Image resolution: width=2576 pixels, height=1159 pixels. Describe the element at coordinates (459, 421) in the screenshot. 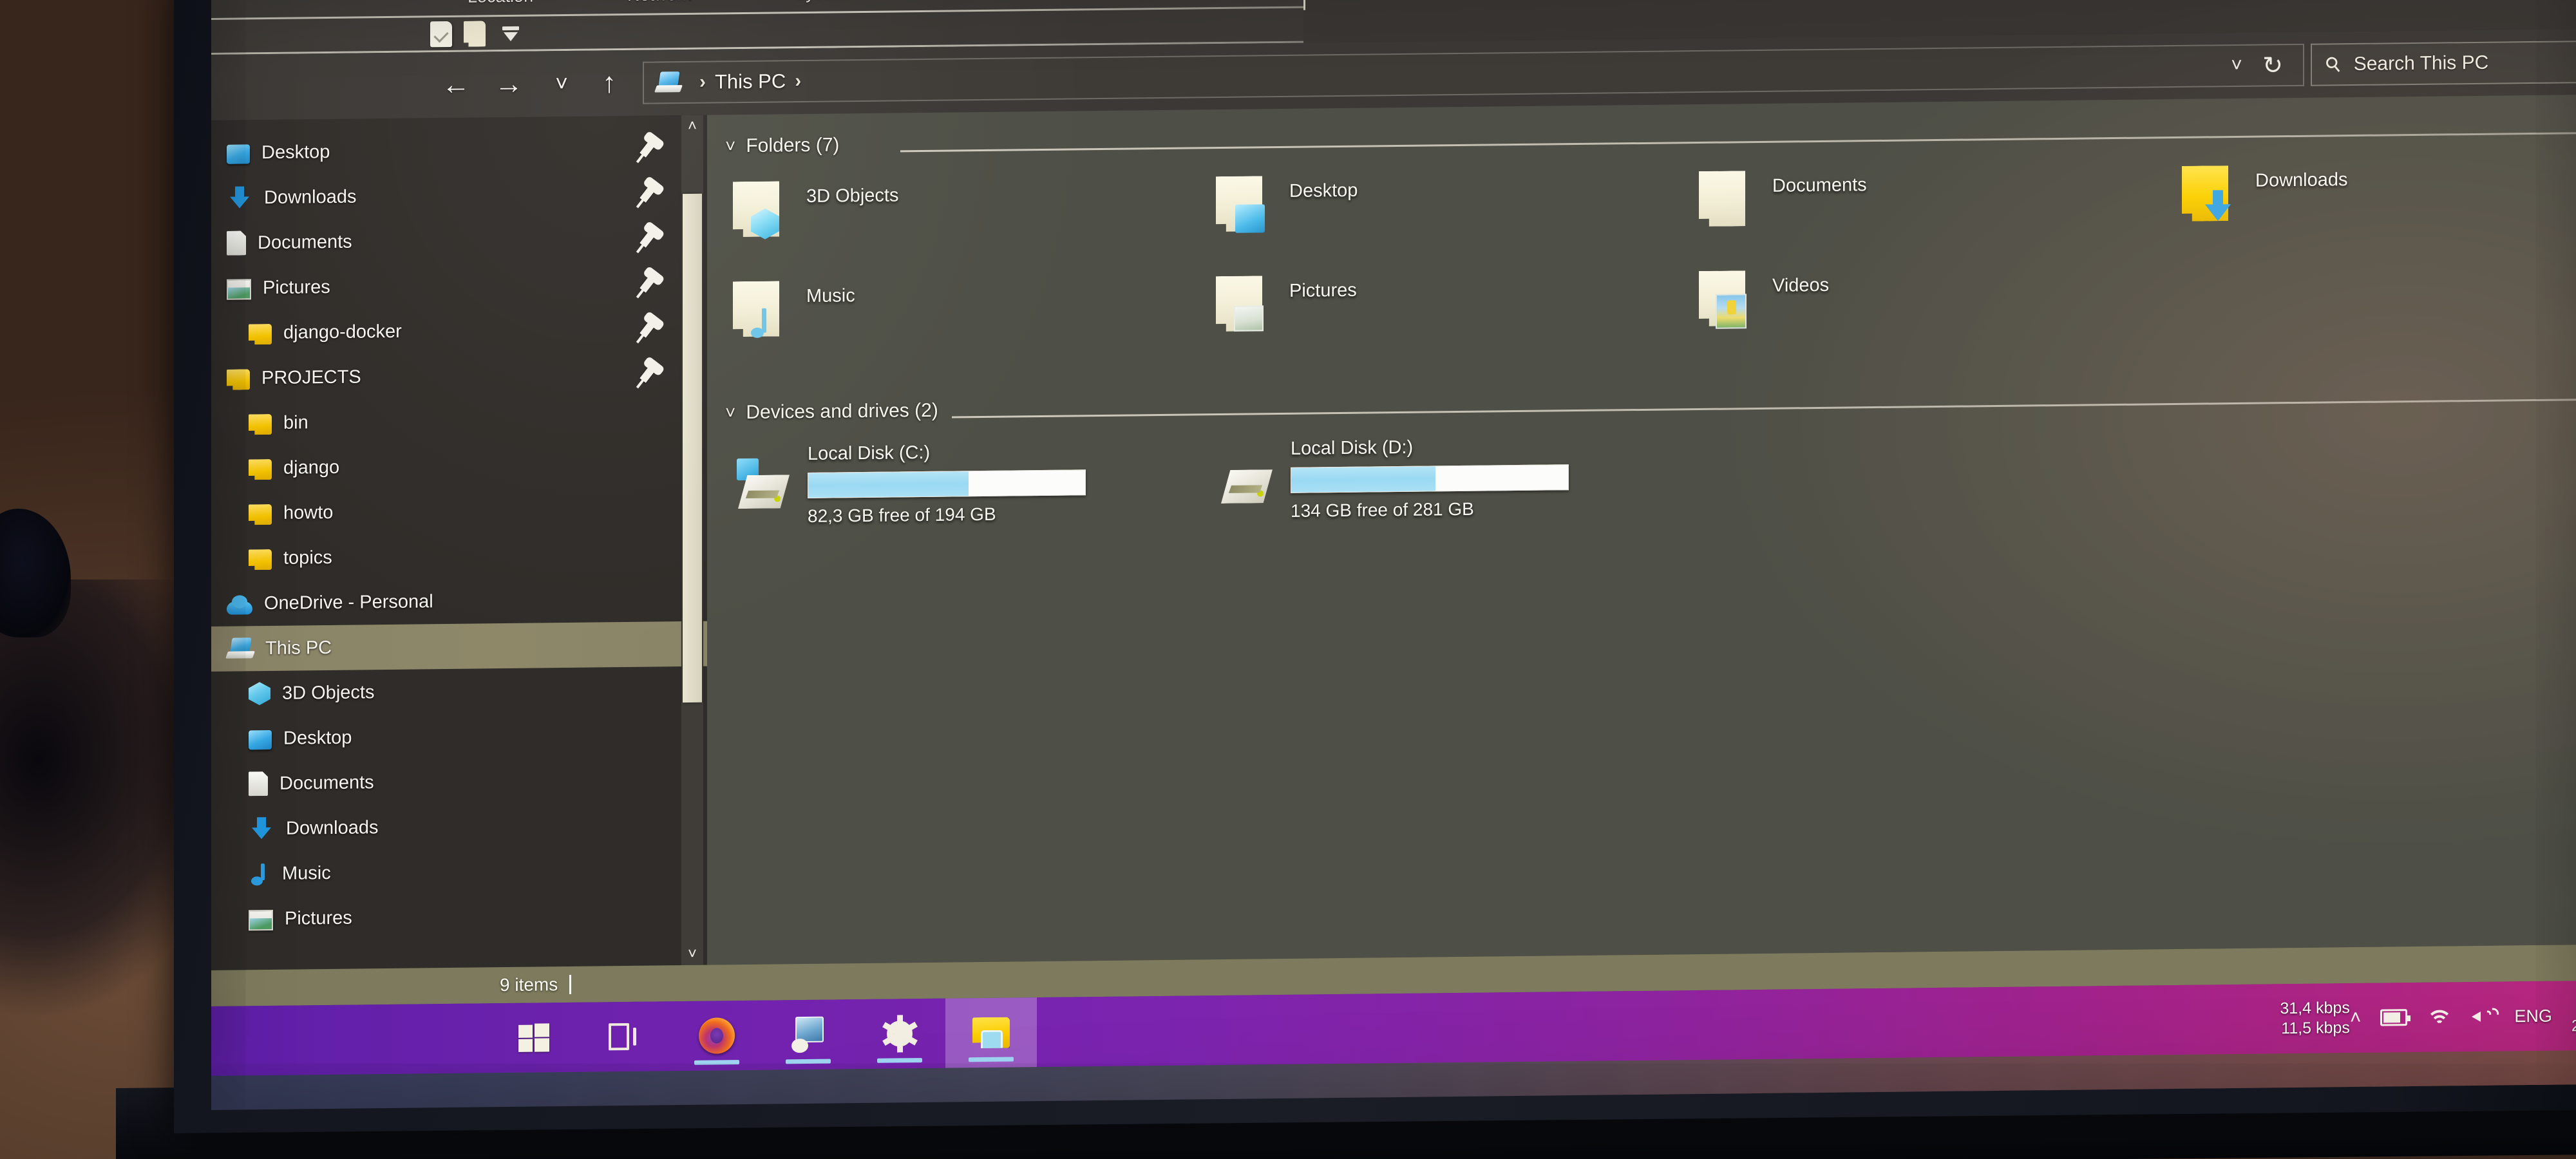

I see `sidebar-item-bin: bin` at that location.